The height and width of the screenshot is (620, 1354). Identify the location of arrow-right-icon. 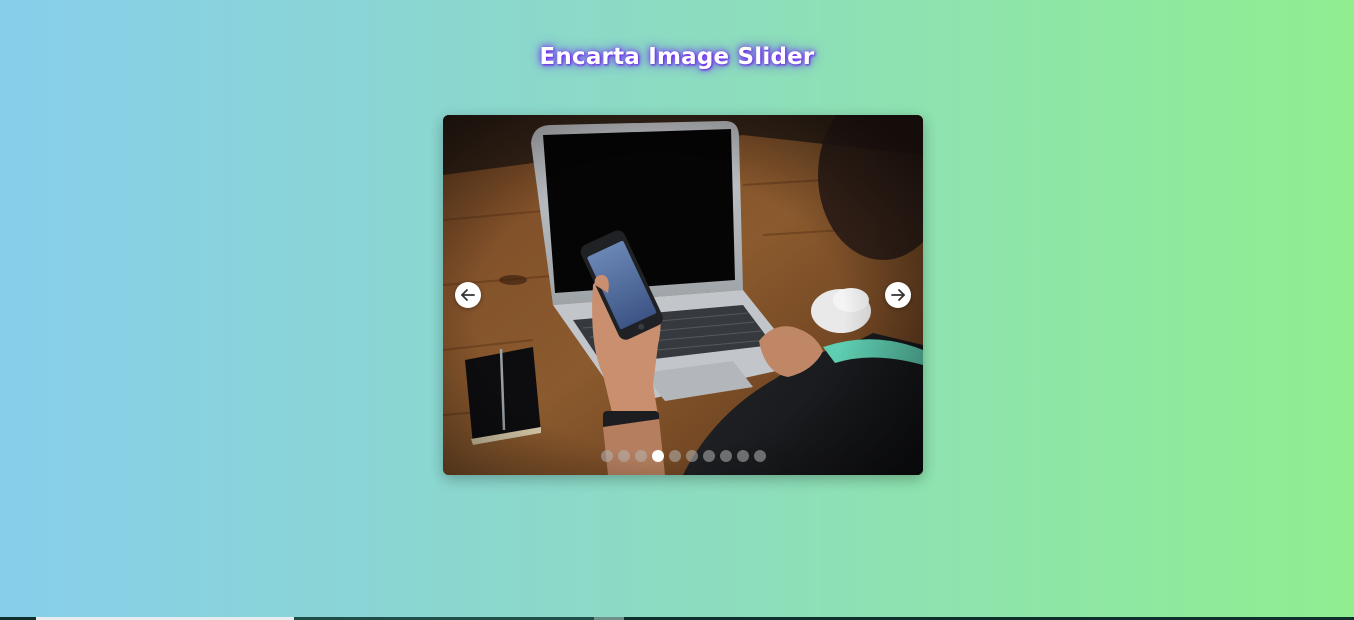
(898, 295).